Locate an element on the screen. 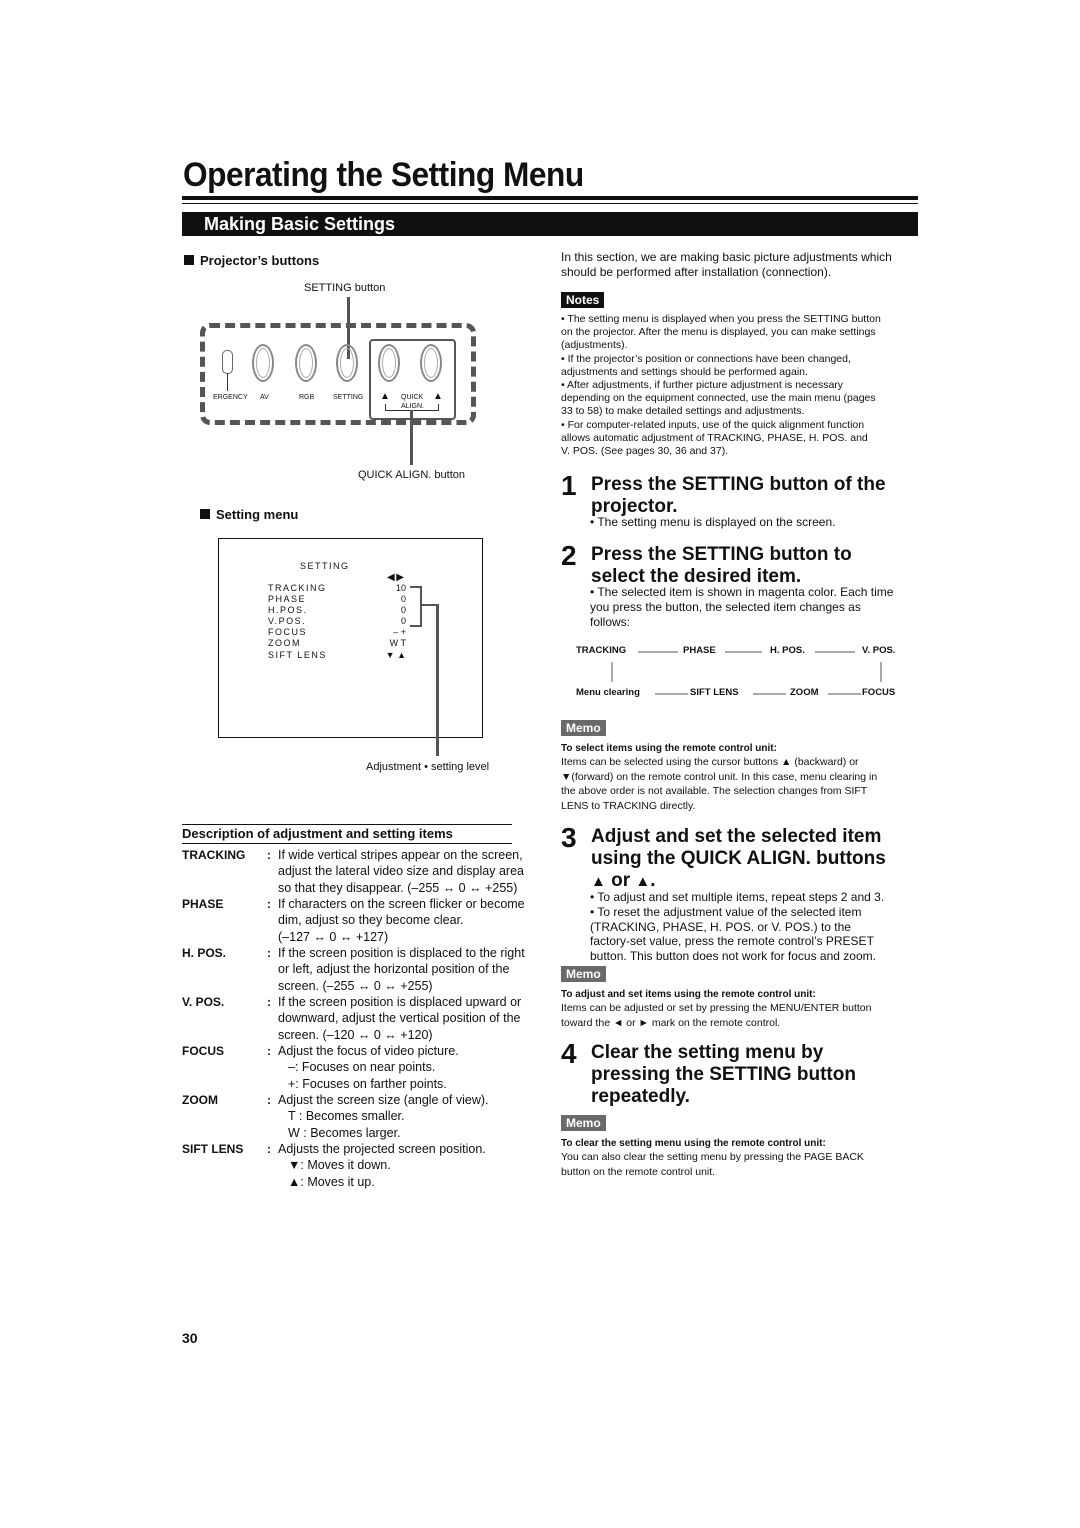  menu-item-value: 0 is located at coordinates (403, 599).